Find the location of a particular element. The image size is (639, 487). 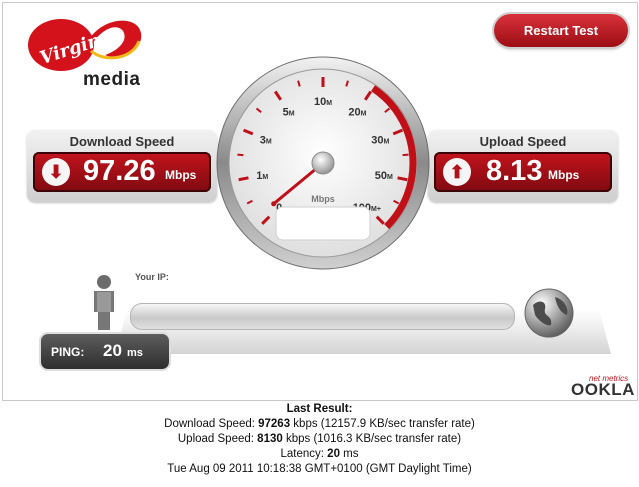

gauge-readout-window is located at coordinates (323, 223).